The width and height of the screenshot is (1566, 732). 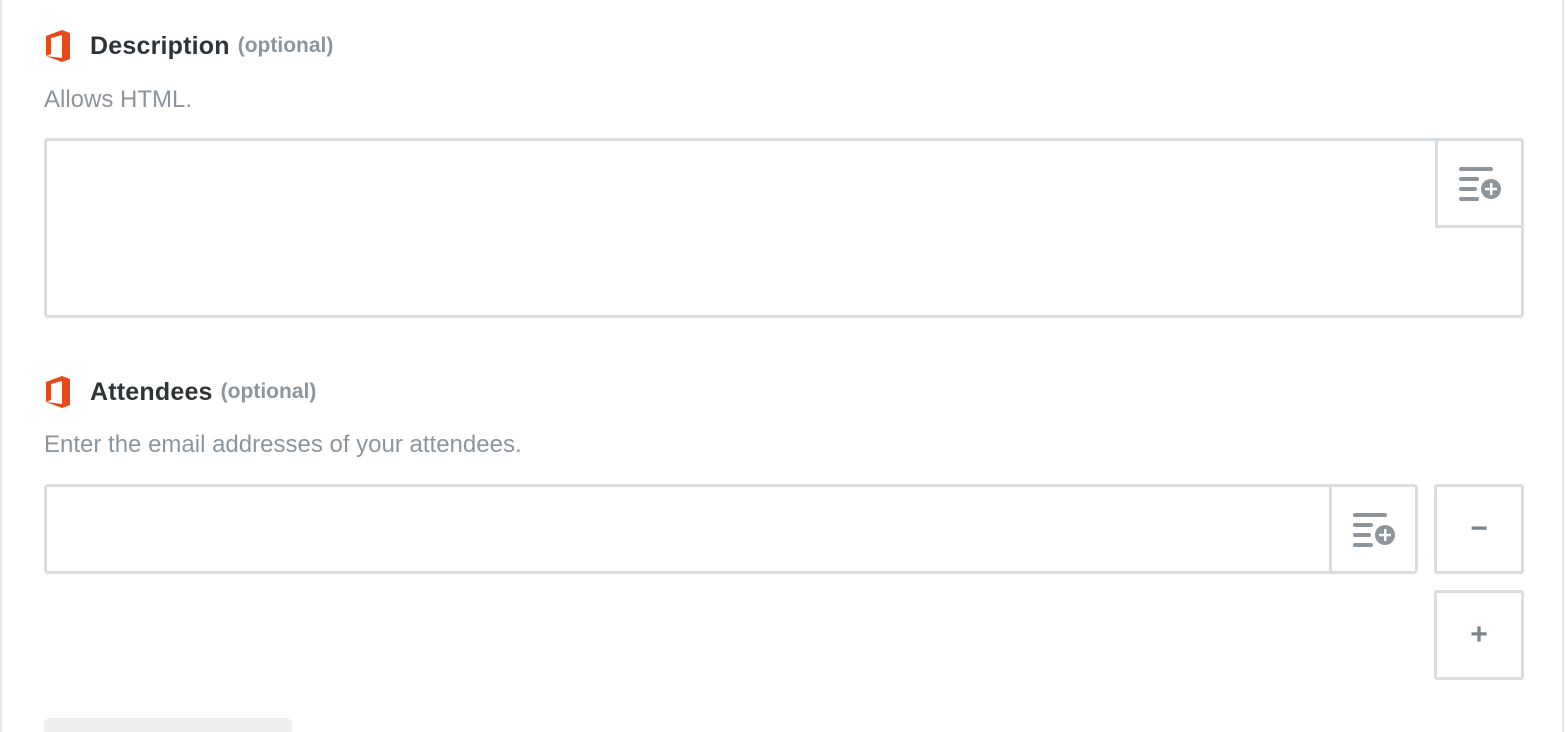 I want to click on description-insert-data-button, so click(x=1478, y=184).